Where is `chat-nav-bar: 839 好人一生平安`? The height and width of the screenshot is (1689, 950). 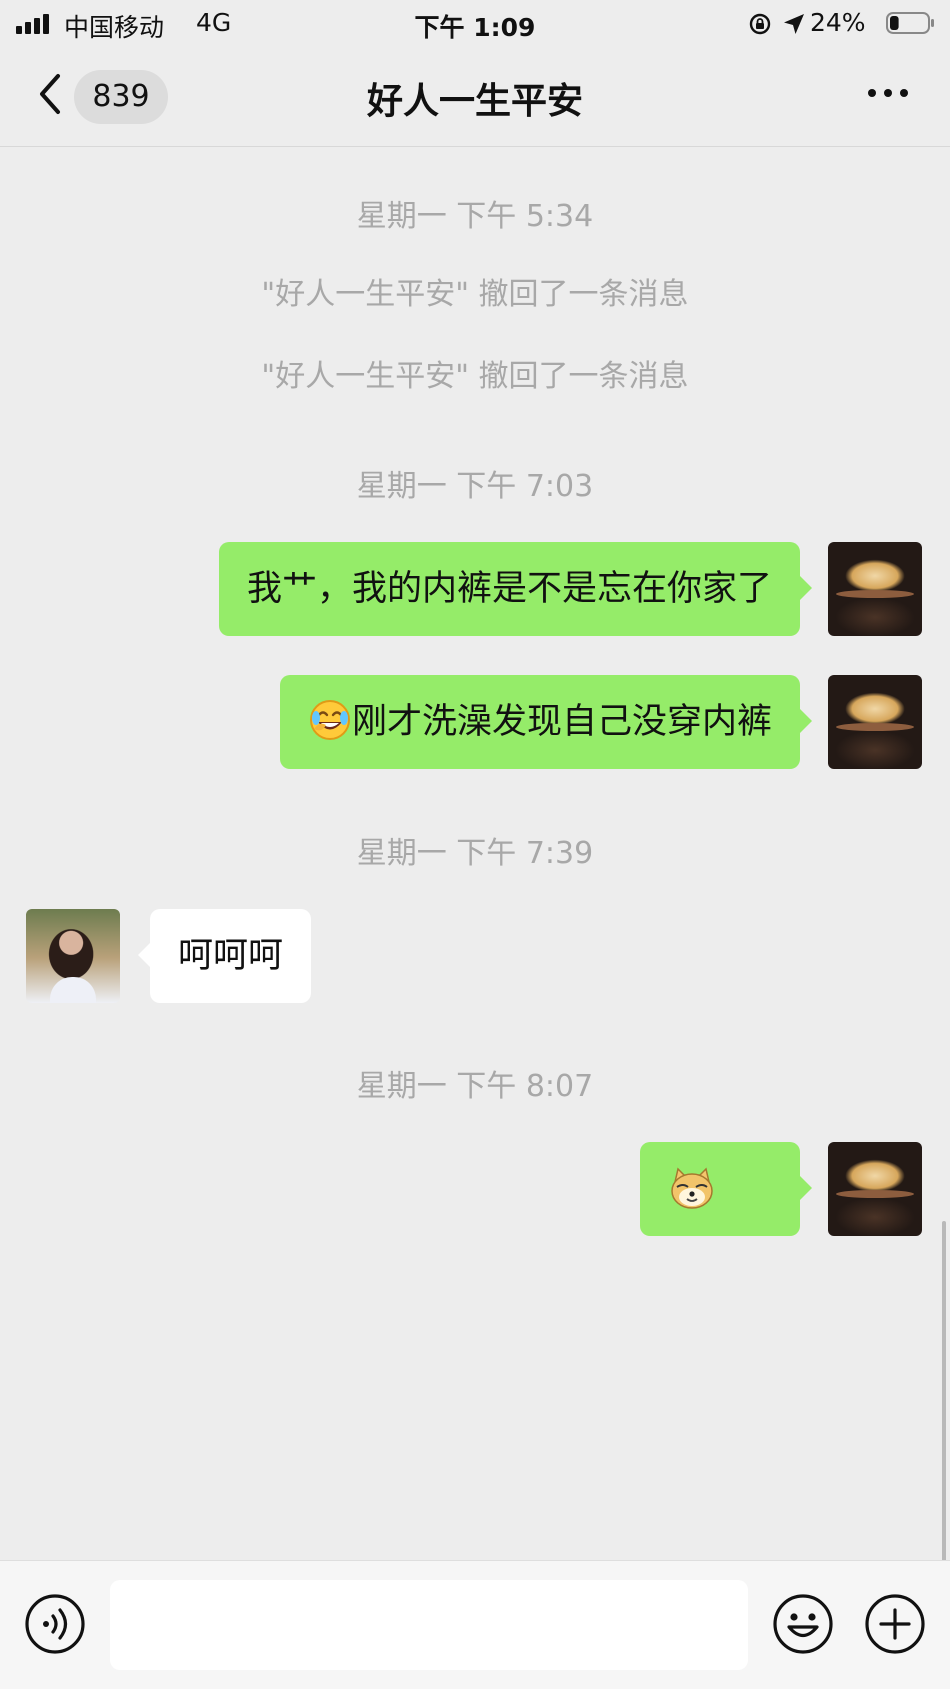 chat-nav-bar: 839 好人一生平安 is located at coordinates (475, 97).